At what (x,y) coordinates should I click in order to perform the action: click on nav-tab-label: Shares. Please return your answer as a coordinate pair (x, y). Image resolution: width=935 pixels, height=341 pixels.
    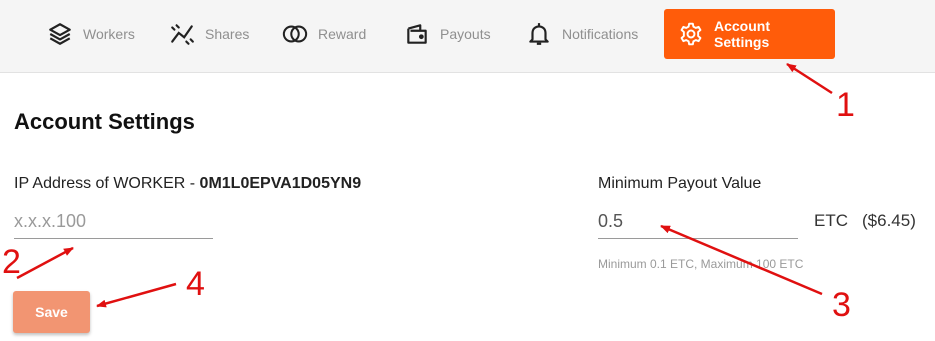
    Looking at the image, I should click on (227, 34).